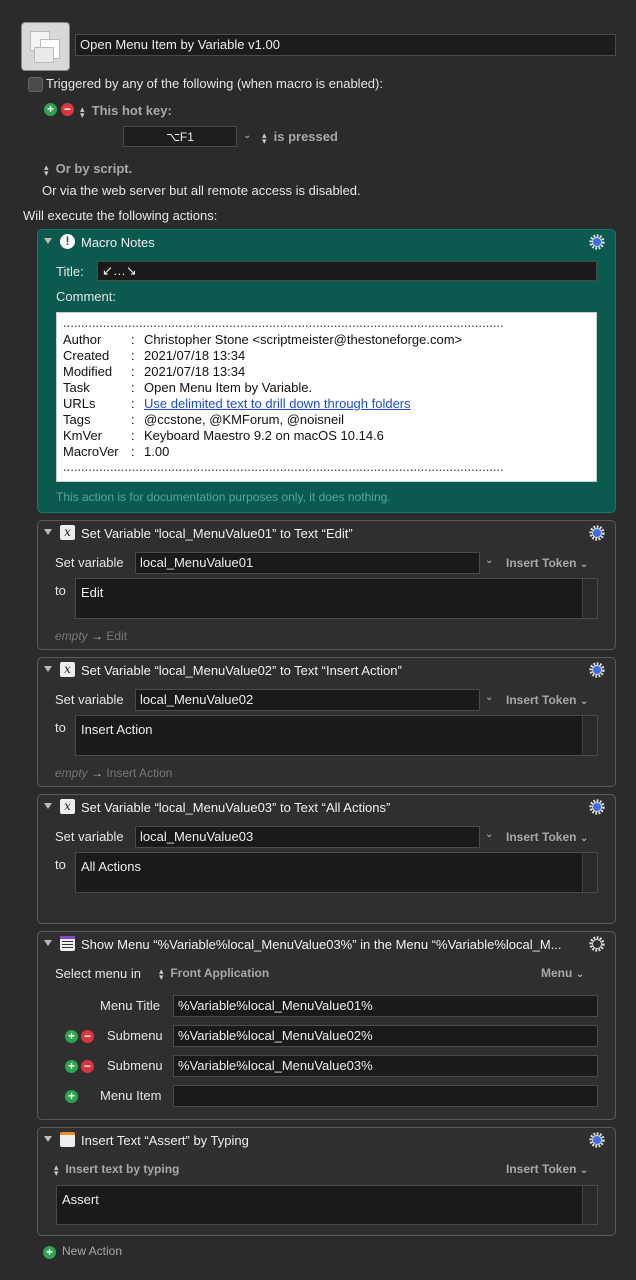 Image resolution: width=636 pixels, height=1280 pixels. What do you see at coordinates (347, 271) in the screenshot?
I see `notes-title-field: ↙…↘` at bounding box center [347, 271].